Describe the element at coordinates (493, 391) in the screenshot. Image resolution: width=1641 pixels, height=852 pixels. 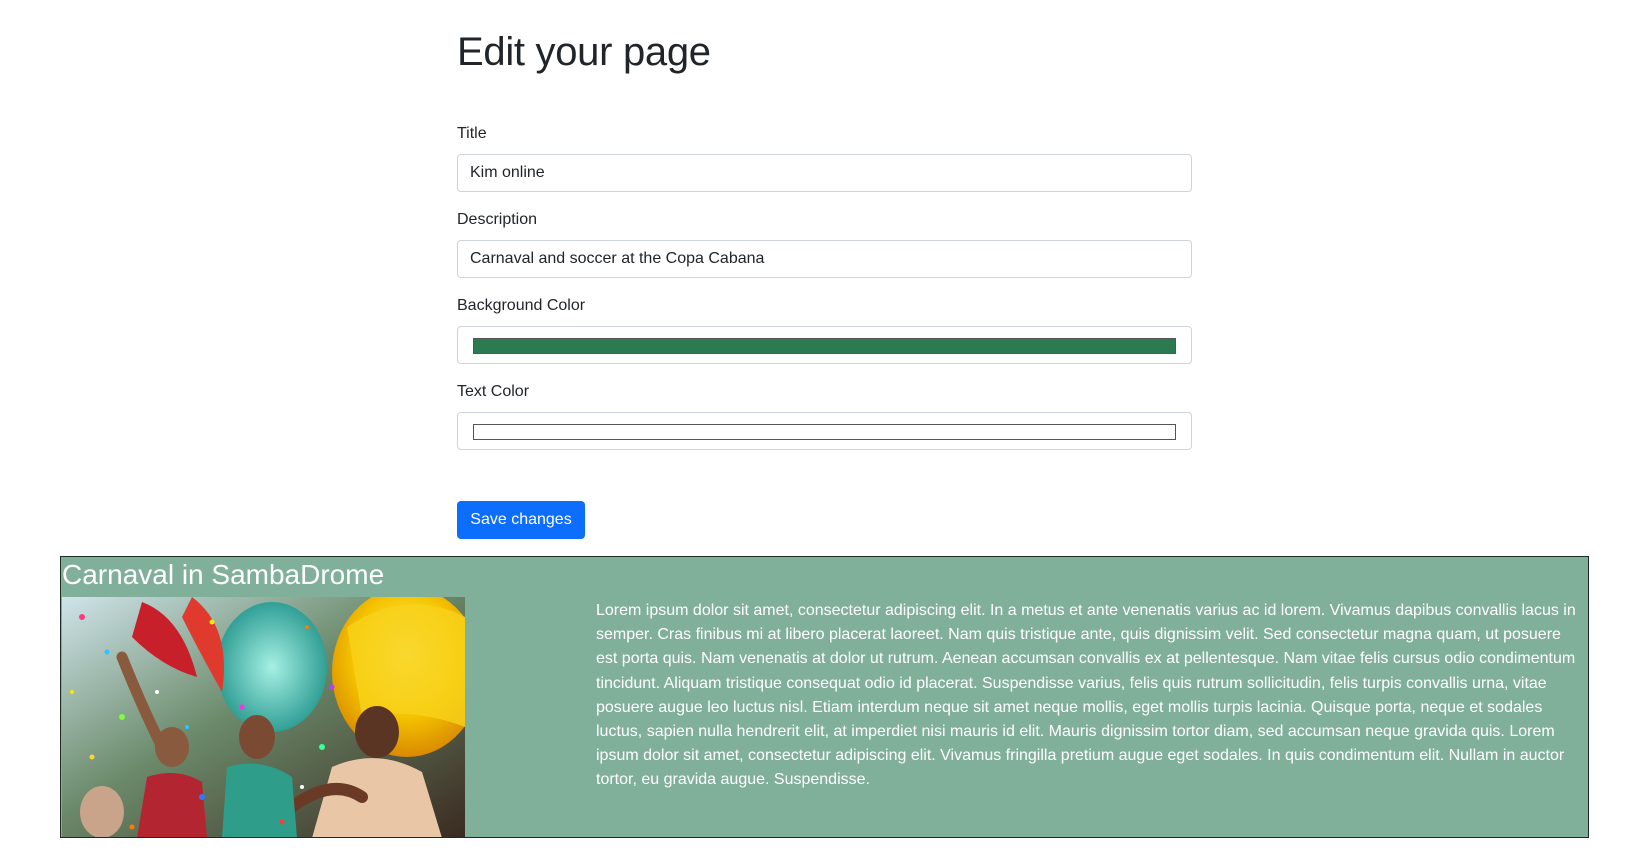
I see `text-color-label: Text Color` at that location.